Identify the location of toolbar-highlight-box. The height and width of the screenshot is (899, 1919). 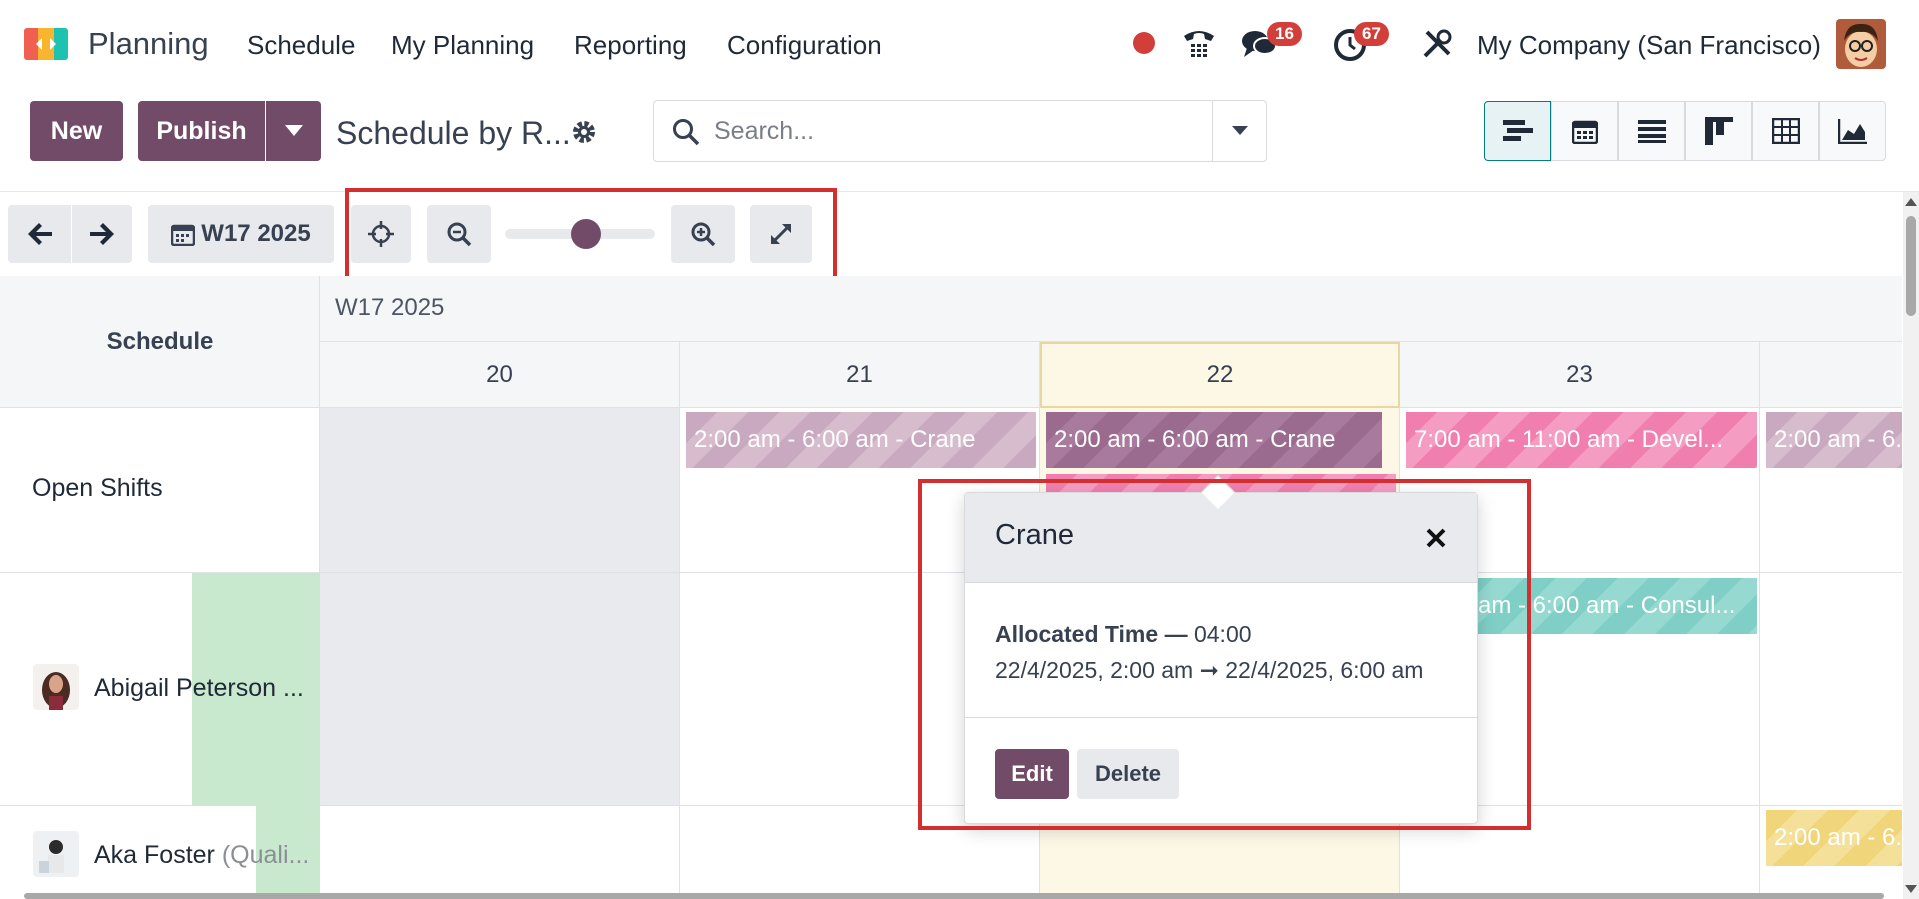
(591, 234).